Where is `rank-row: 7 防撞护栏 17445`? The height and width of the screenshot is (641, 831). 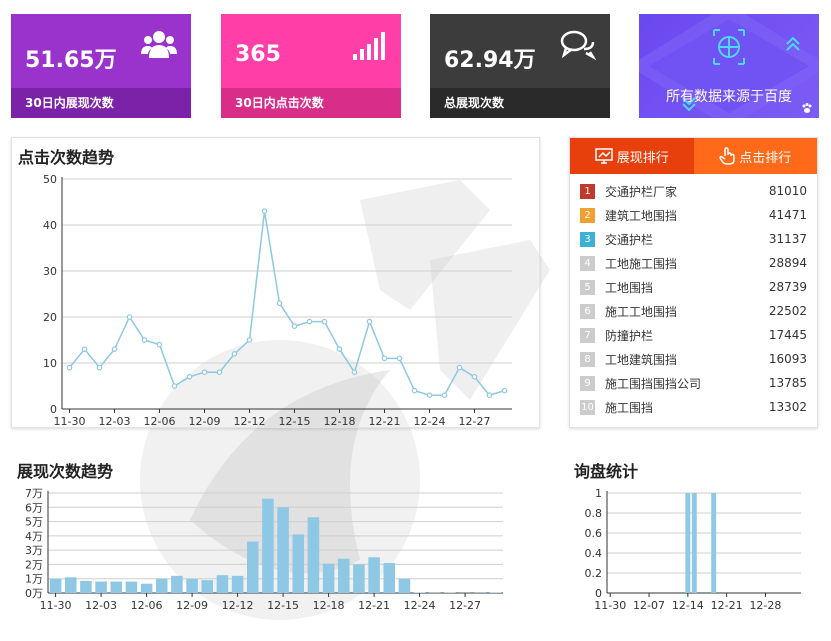
rank-row: 7 防撞护栏 17445 is located at coordinates (693, 335).